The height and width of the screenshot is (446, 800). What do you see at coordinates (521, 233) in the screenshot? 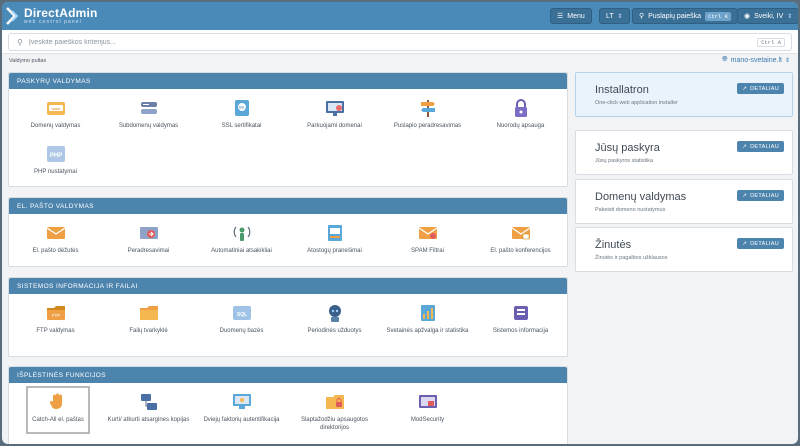
I see `mailing-list-icon` at bounding box center [521, 233].